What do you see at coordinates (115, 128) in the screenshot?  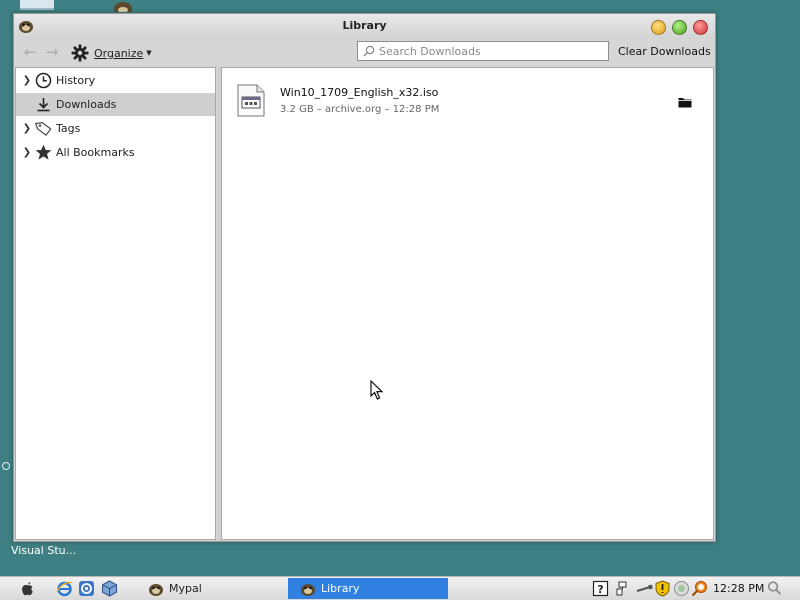 I see `sidebar-item-tags: ❯ Tags` at bounding box center [115, 128].